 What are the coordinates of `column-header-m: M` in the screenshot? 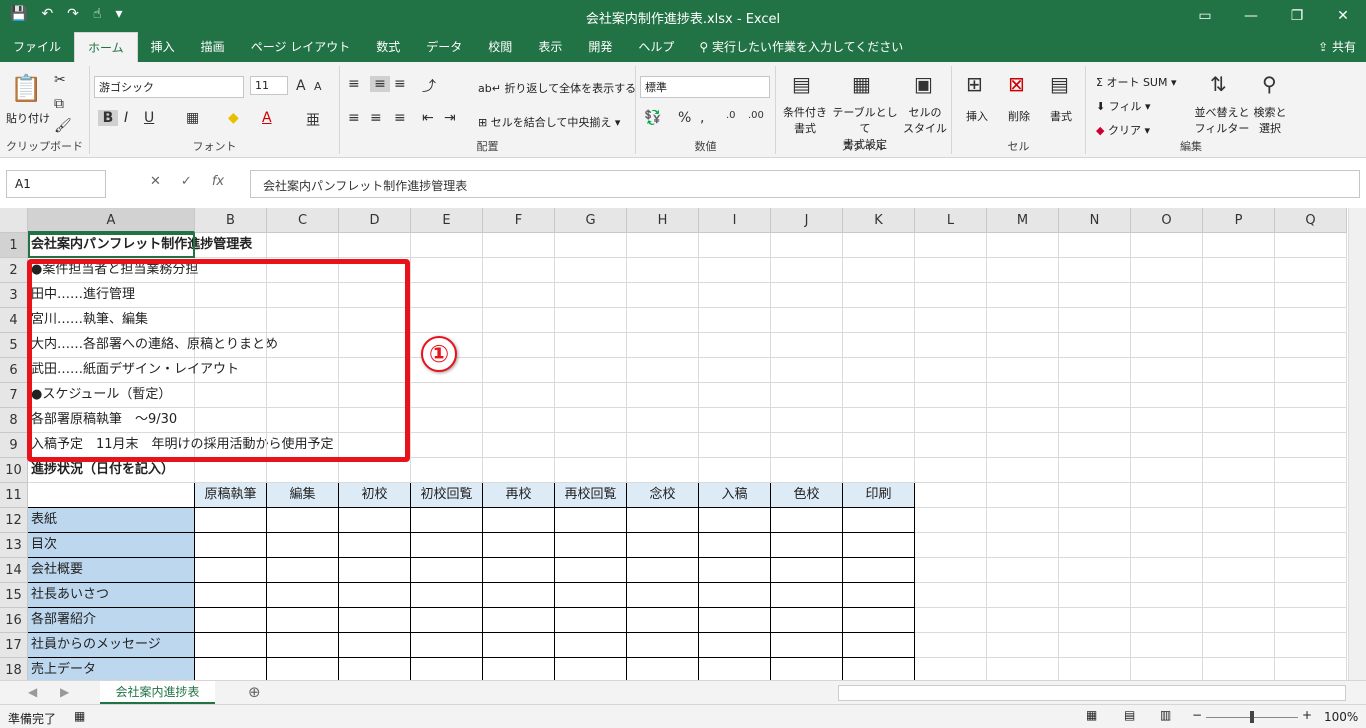 It's located at (1023, 220).